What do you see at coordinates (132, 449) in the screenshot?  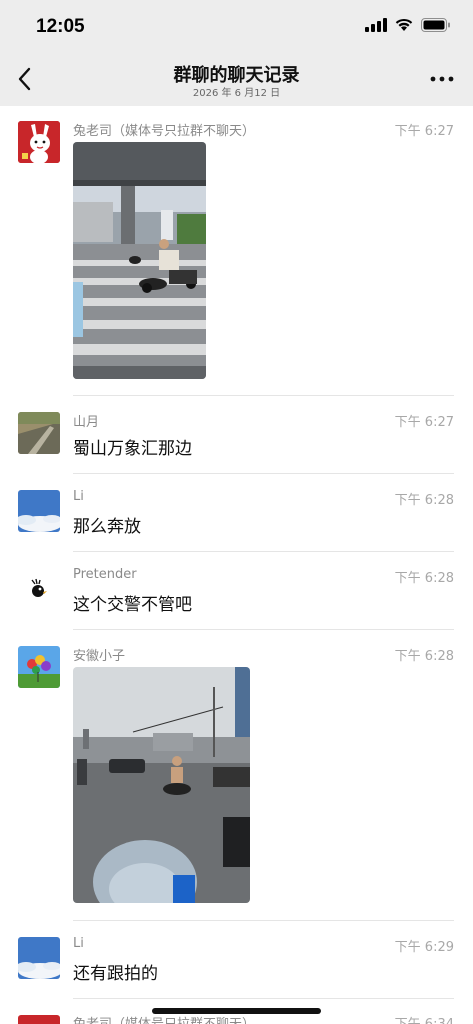 I see `message-text: 蜀山万象汇那边` at bounding box center [132, 449].